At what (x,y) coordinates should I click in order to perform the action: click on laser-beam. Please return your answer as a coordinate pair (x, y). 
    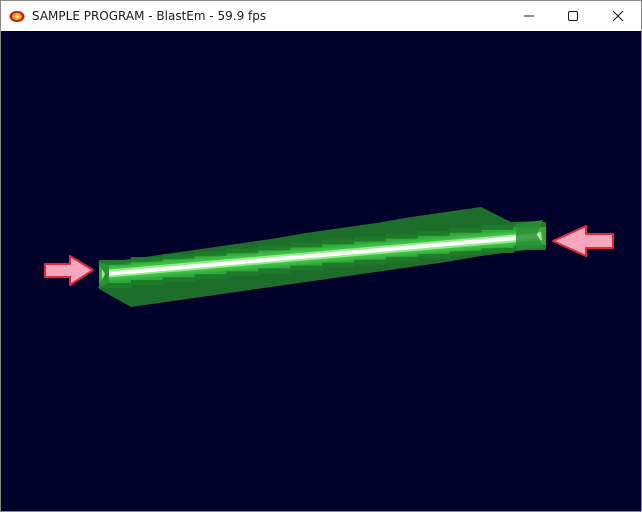
    Looking at the image, I should click on (322, 257).